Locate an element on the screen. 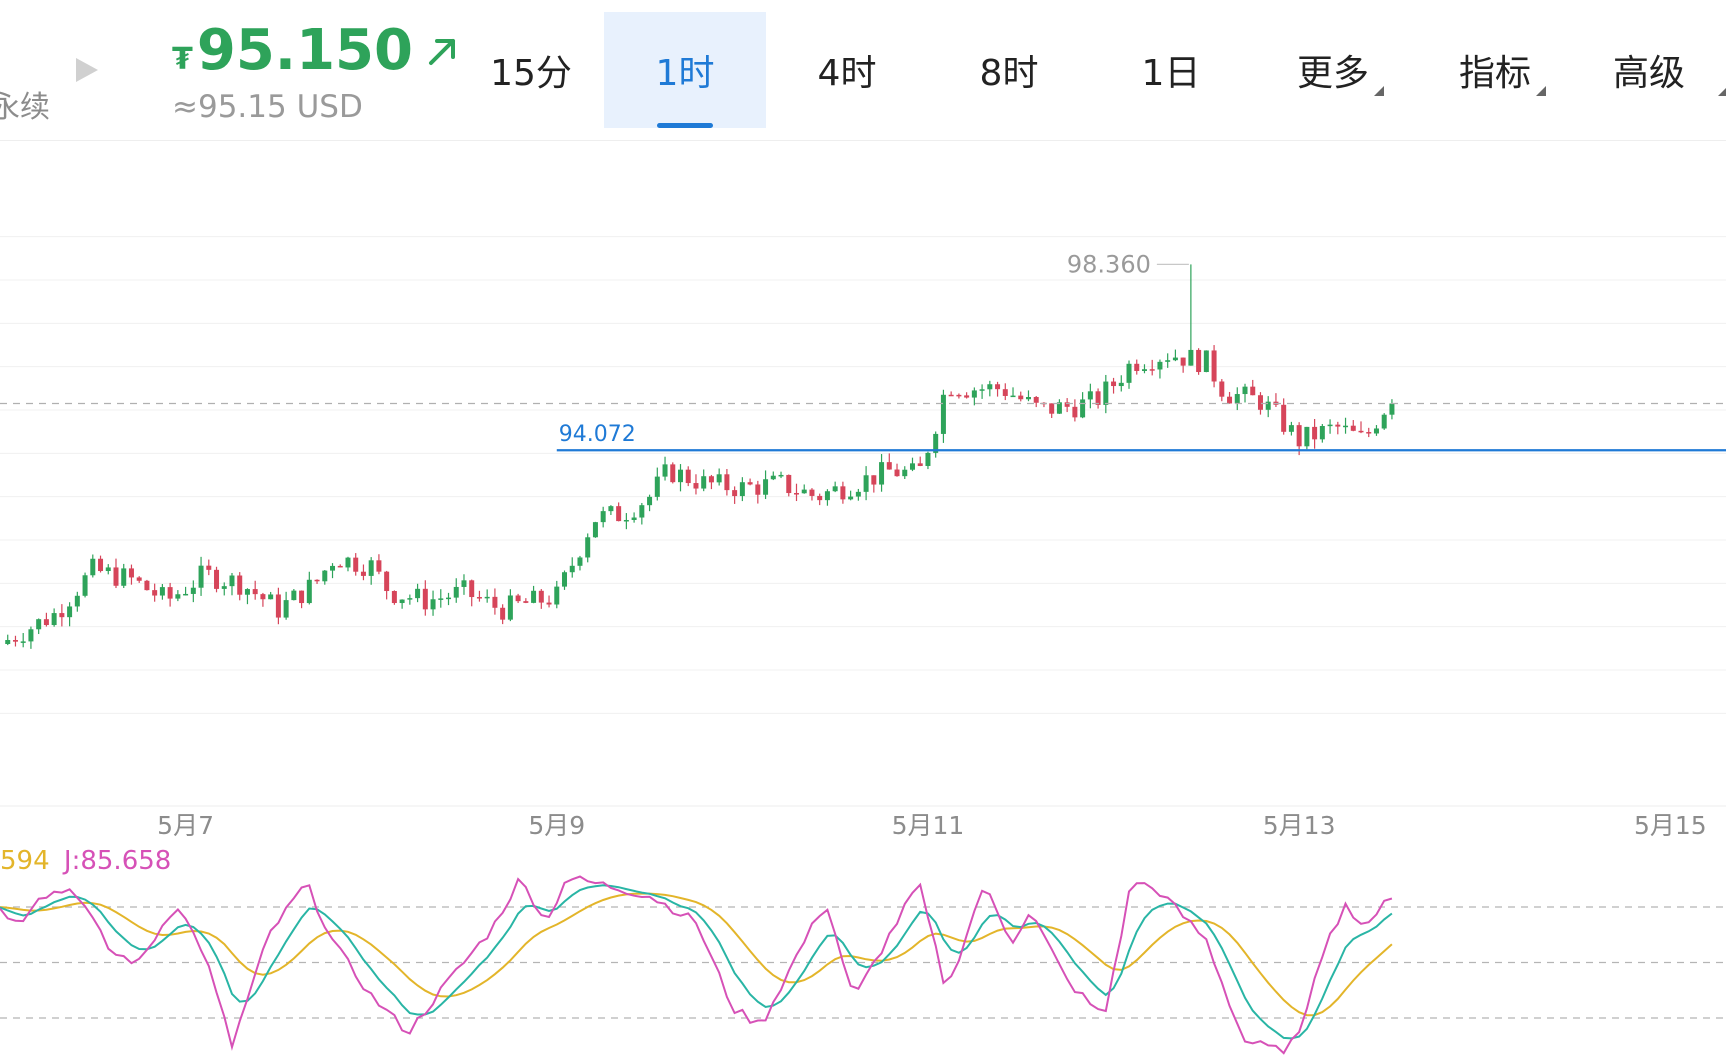  tab-8h: 8时 is located at coordinates (1009, 70).